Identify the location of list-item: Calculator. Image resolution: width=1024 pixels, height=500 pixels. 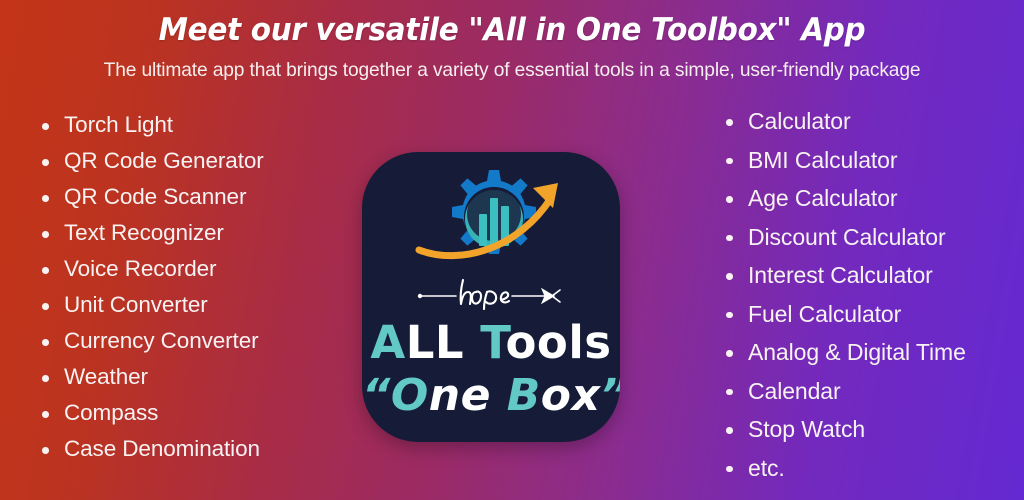
(872, 121).